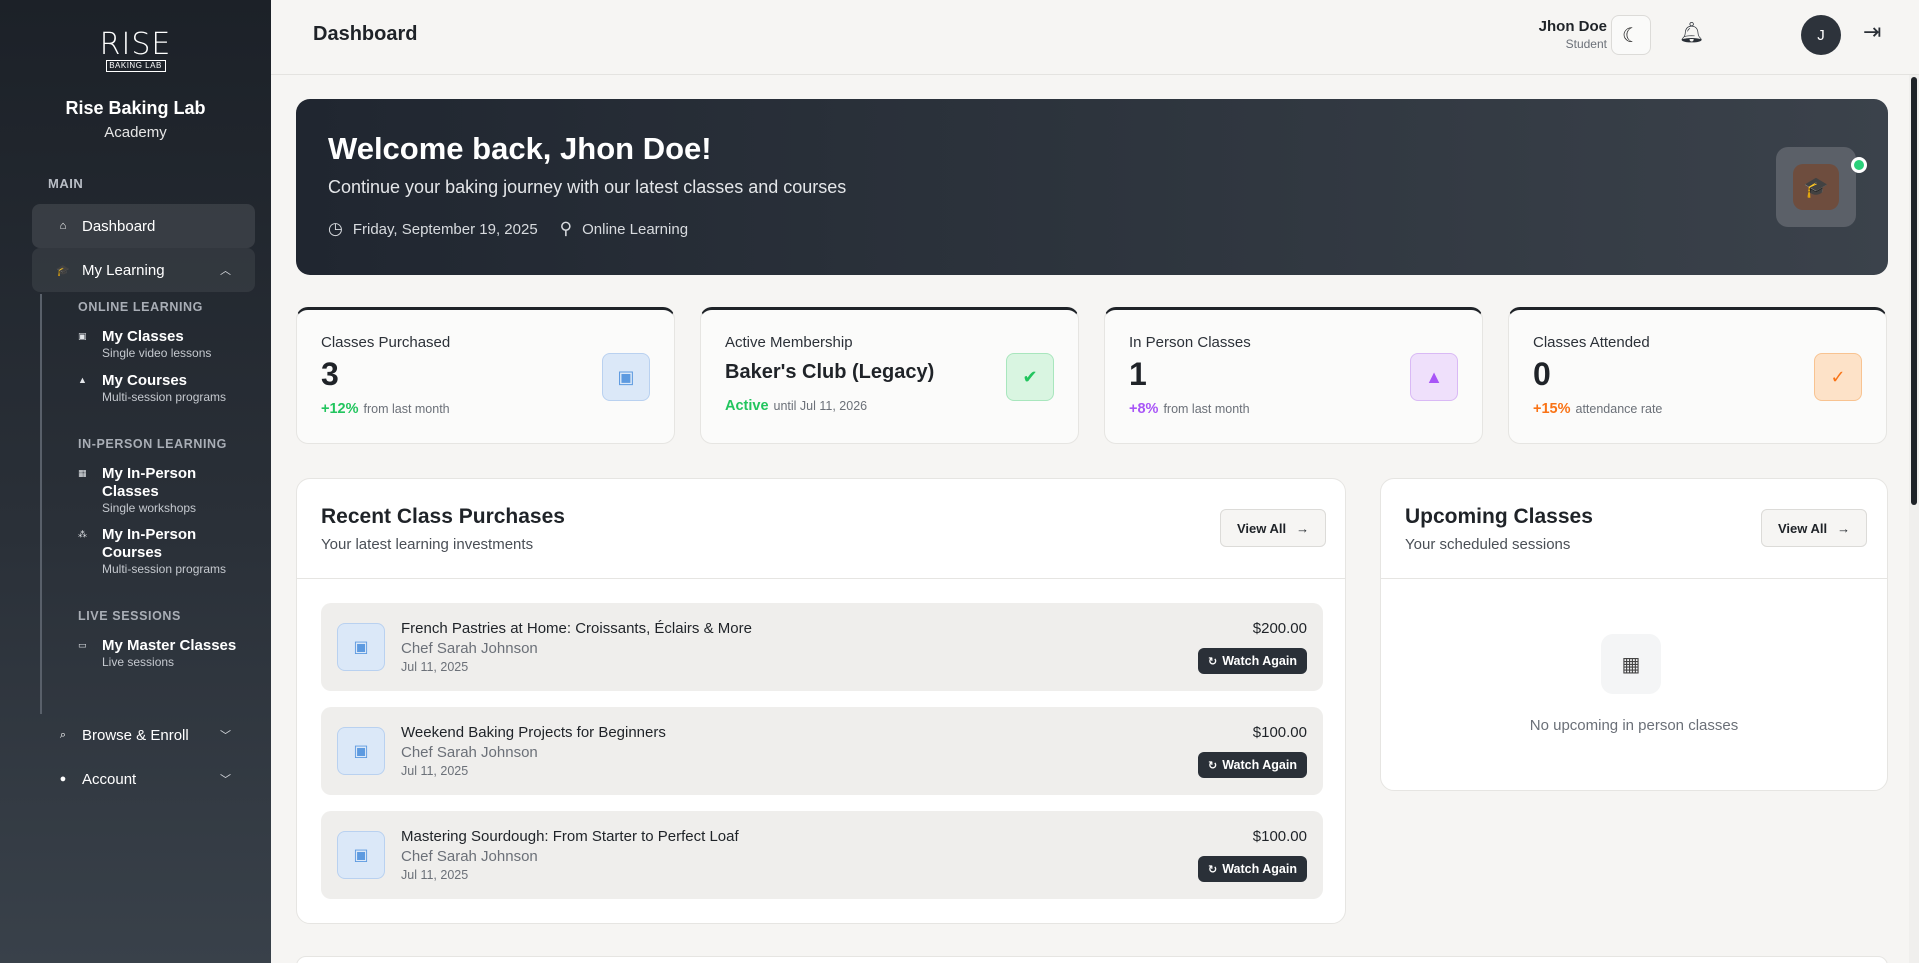 The width and height of the screenshot is (1919, 963). What do you see at coordinates (157, 353) in the screenshot?
I see `sidebar-item-desc: Single video lessons` at bounding box center [157, 353].